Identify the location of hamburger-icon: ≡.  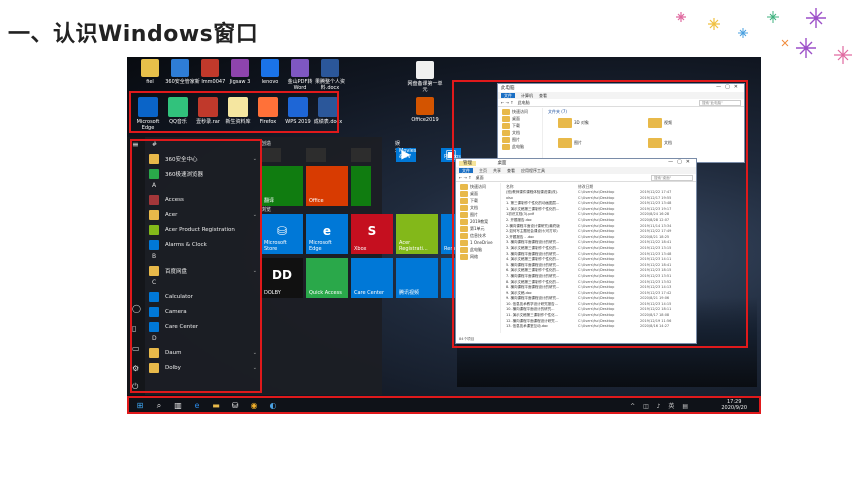
(136, 145).